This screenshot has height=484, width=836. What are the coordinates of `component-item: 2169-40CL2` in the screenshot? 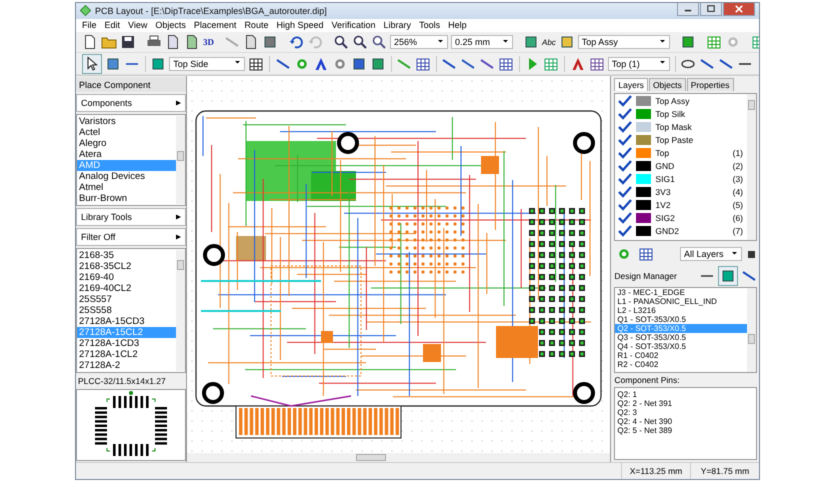 It's located at (126, 288).